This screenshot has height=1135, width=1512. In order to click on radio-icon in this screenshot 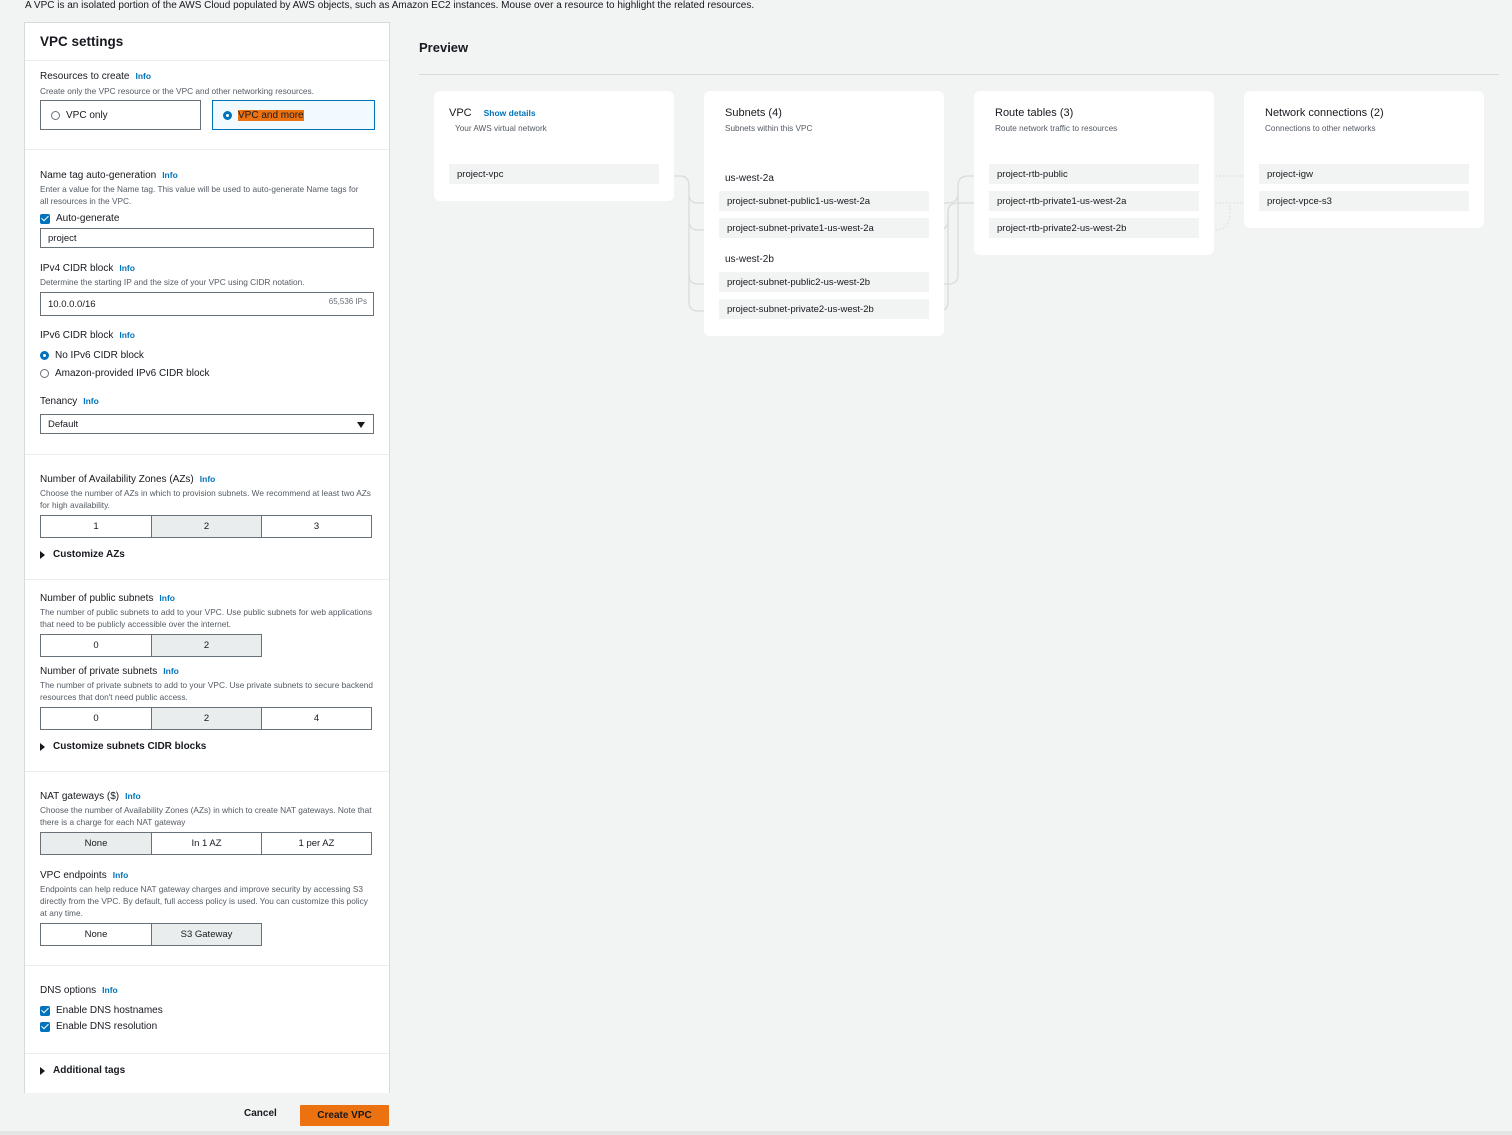, I will do `click(44, 373)`.